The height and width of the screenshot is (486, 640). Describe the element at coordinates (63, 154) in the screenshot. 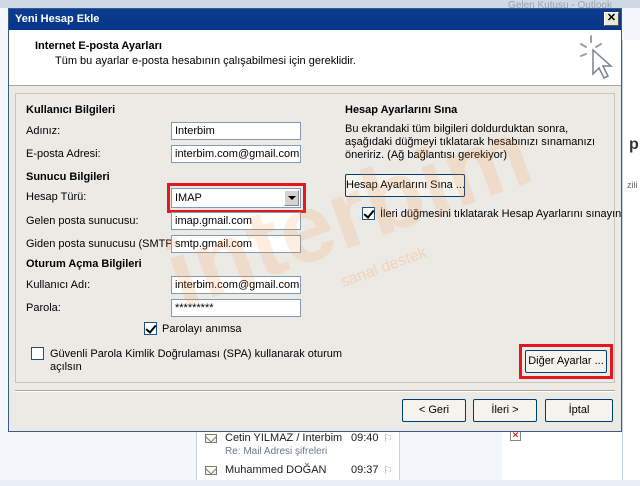

I see `email-label: E-posta Adresi:` at that location.